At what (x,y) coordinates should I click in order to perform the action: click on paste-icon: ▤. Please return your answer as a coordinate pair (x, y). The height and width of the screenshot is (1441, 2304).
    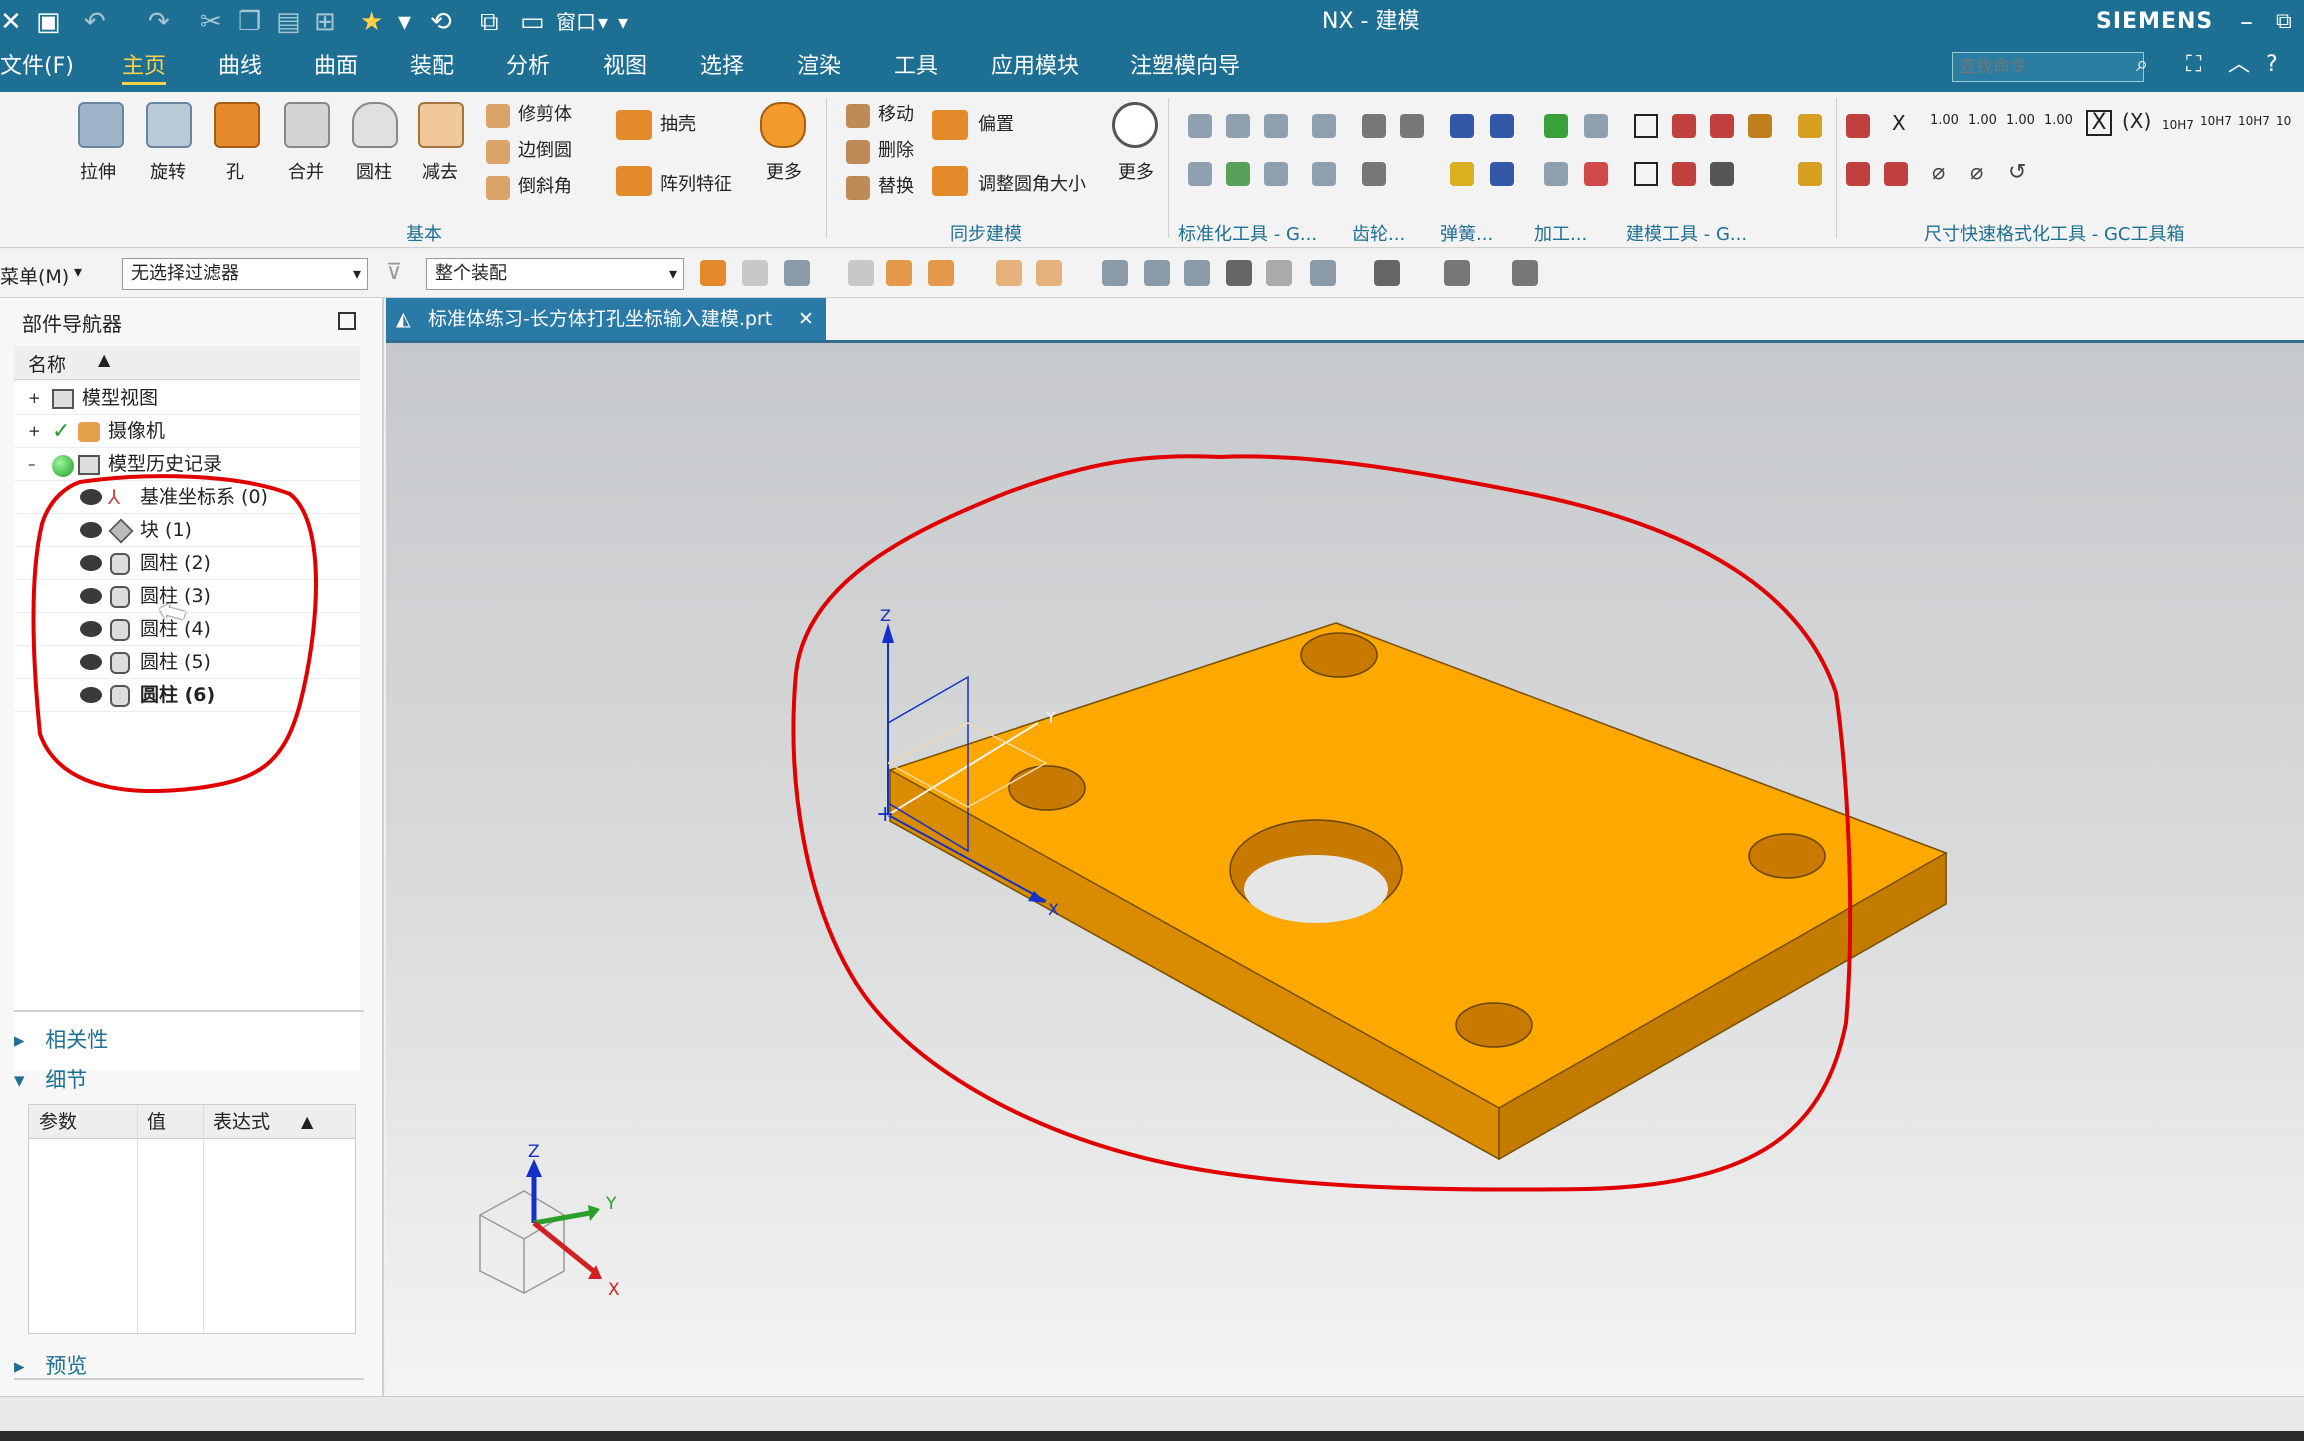
    Looking at the image, I should click on (288, 22).